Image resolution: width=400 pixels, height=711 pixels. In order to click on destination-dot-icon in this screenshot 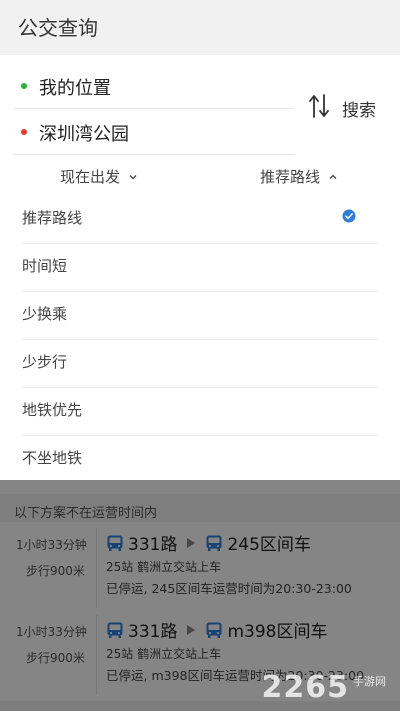, I will do `click(24, 132)`.